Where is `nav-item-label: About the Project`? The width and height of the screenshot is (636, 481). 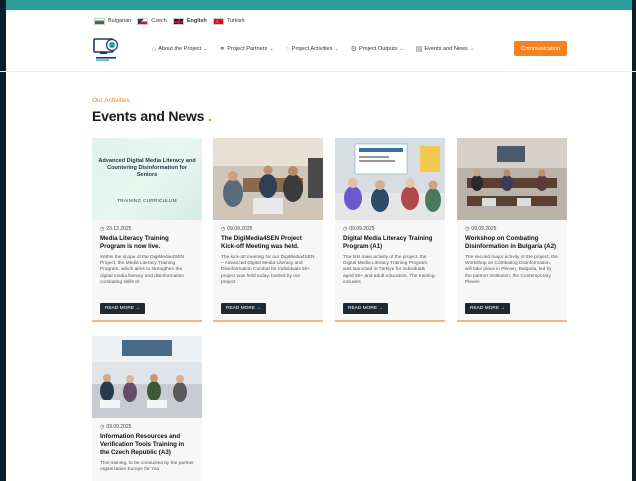 nav-item-label: About the Project is located at coordinates (180, 49).